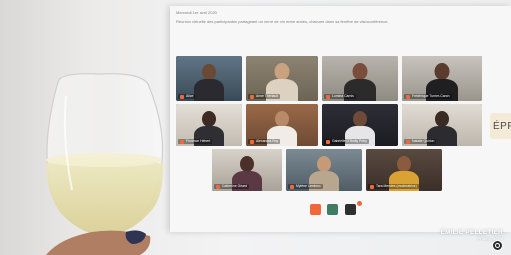 This screenshot has width=511, height=255. I want to click on participant-tile: Frédérique Turner-Caron, so click(442, 78).